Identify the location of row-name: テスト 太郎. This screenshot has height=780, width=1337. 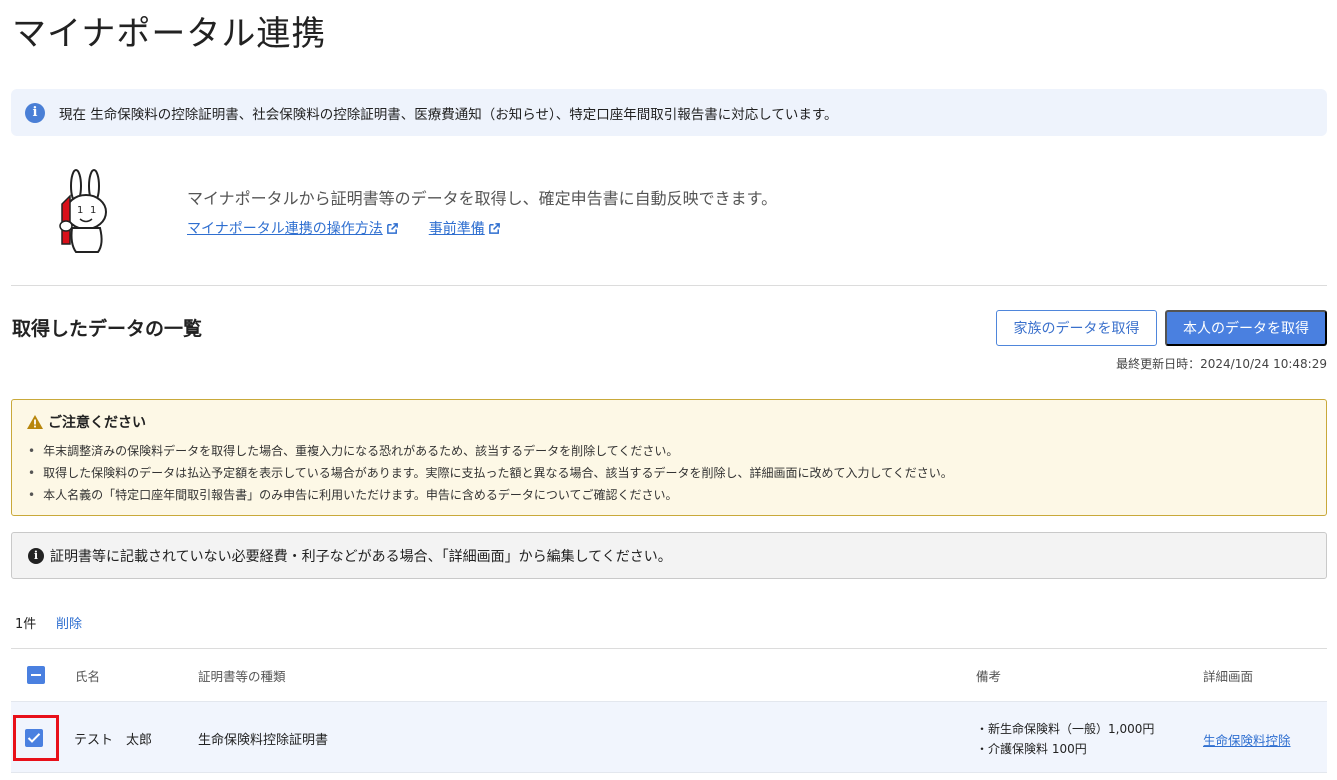
(113, 740).